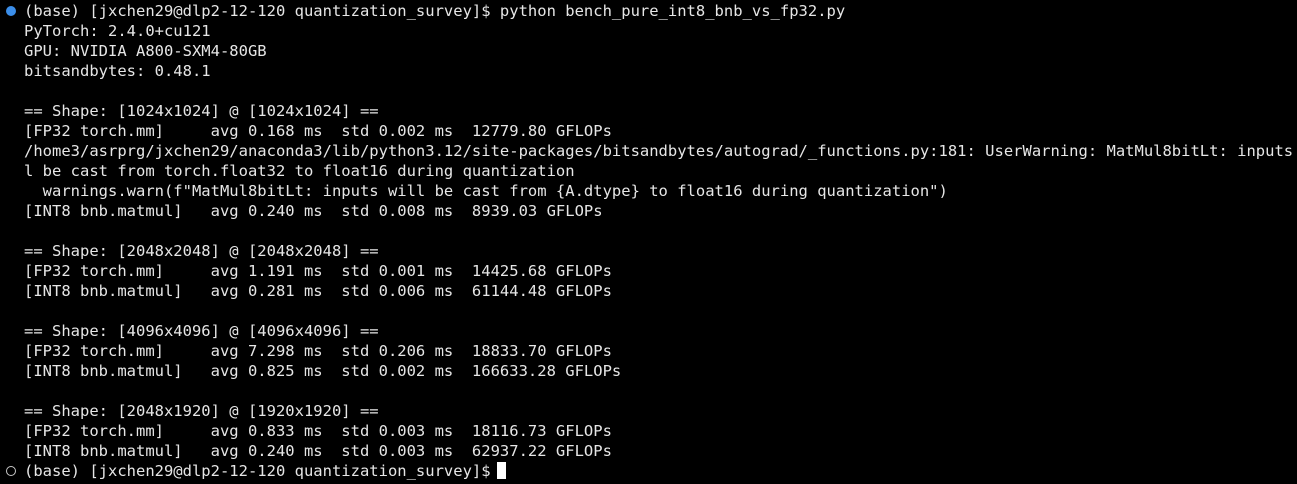 The width and height of the screenshot is (1297, 484). Describe the element at coordinates (145, 51) in the screenshot. I see `output-line-gpu: GPU: NVIDIA A800-SXM4-80GB` at that location.